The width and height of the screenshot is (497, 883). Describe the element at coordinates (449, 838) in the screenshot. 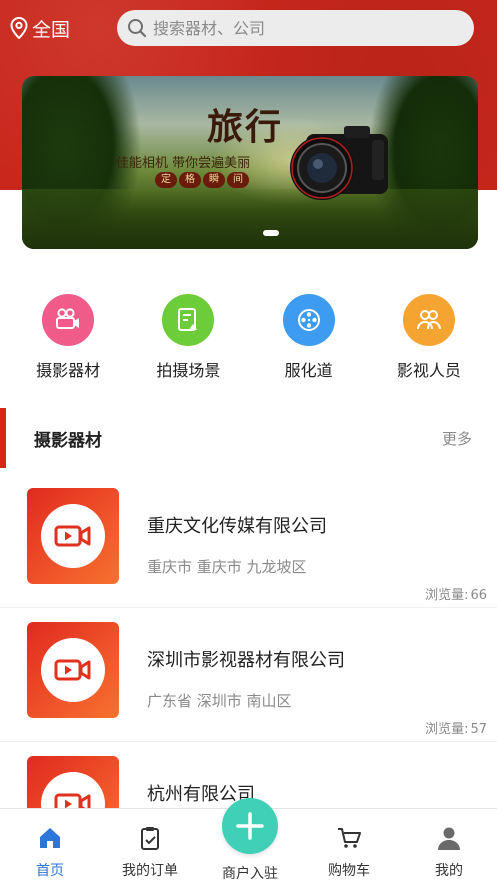

I see `user-icon` at that location.